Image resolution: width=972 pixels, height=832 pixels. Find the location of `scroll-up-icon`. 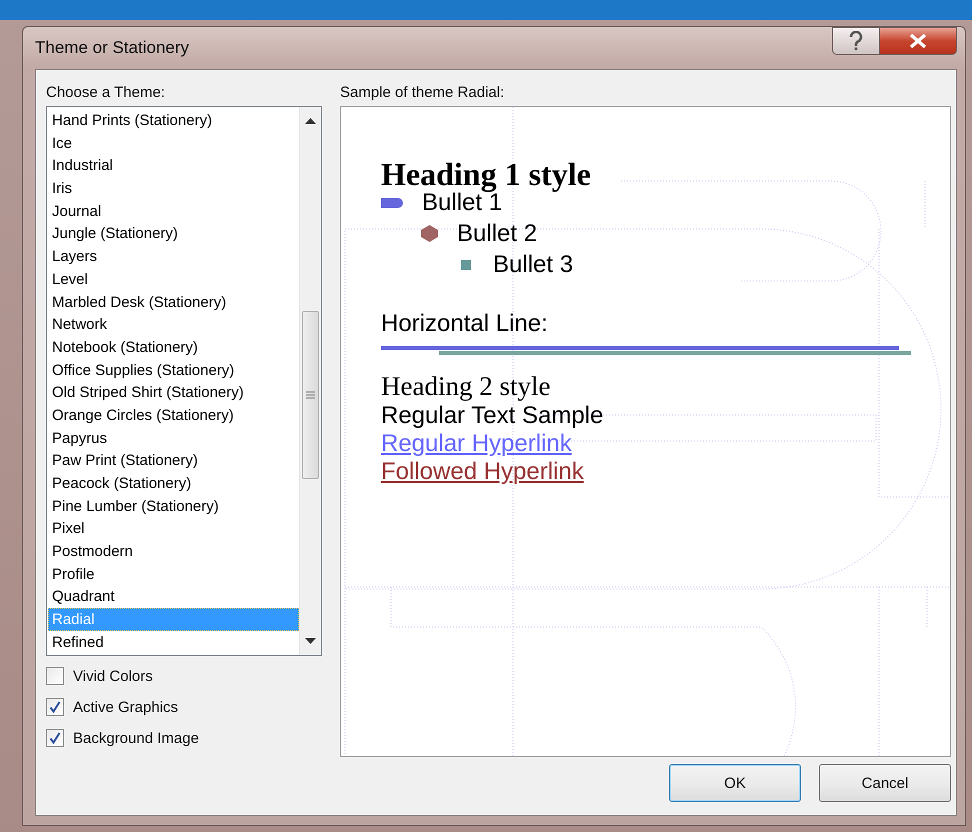

scroll-up-icon is located at coordinates (310, 121).